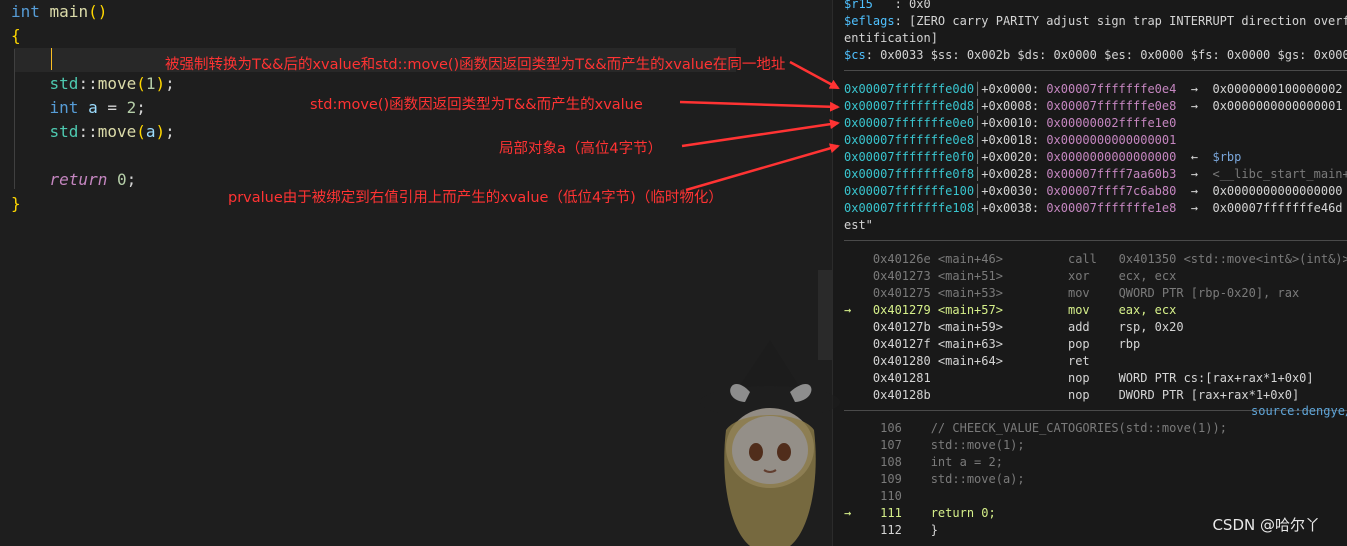 The width and height of the screenshot is (1347, 546). What do you see at coordinates (1266, 525) in the screenshot?
I see `csdn-watermark: CSDN @哈尔丫` at bounding box center [1266, 525].